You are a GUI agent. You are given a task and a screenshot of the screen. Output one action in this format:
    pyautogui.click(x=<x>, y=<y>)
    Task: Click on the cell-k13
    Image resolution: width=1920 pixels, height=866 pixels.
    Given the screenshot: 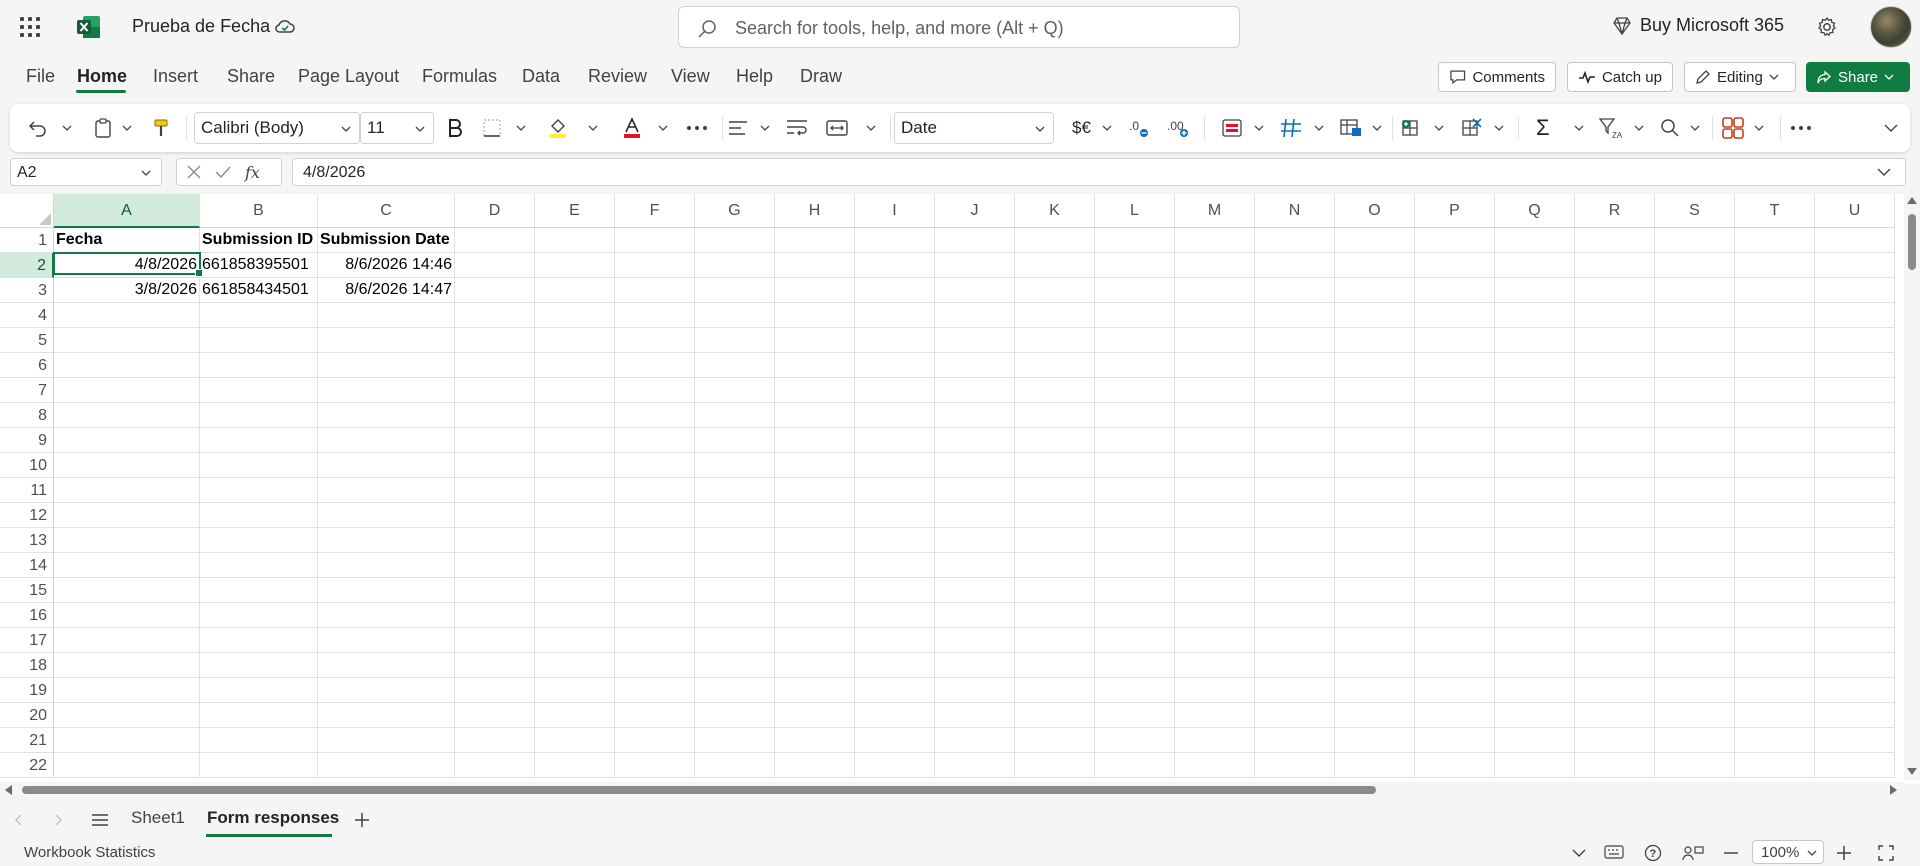 What is the action you would take?
    pyautogui.click(x=1055, y=540)
    